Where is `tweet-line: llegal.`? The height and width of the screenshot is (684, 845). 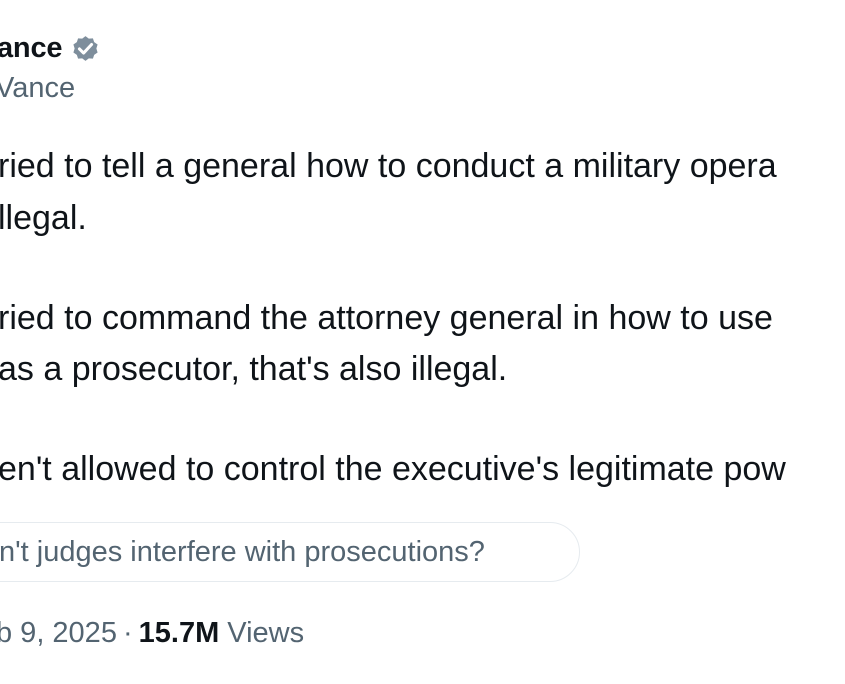 tweet-line: llegal. is located at coordinates (43, 218).